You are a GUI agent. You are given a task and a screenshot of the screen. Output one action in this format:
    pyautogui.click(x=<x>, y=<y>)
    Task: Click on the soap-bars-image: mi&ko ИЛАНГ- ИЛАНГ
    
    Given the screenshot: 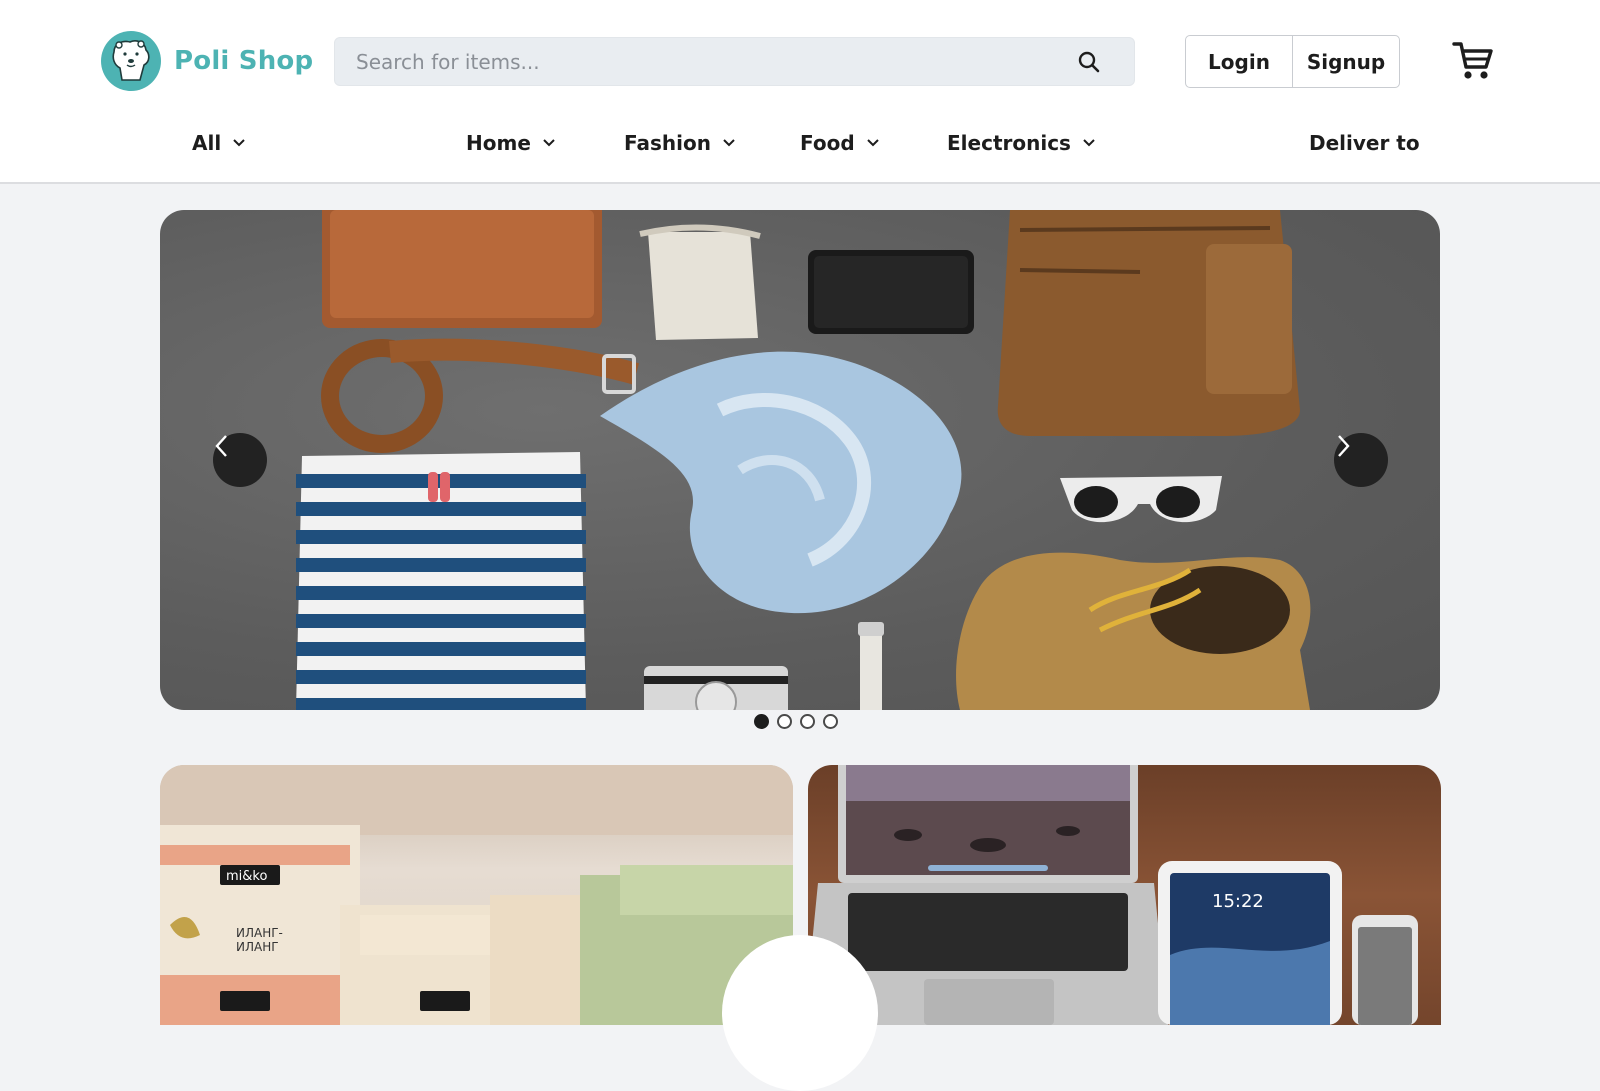 What is the action you would take?
    pyautogui.click(x=476, y=895)
    